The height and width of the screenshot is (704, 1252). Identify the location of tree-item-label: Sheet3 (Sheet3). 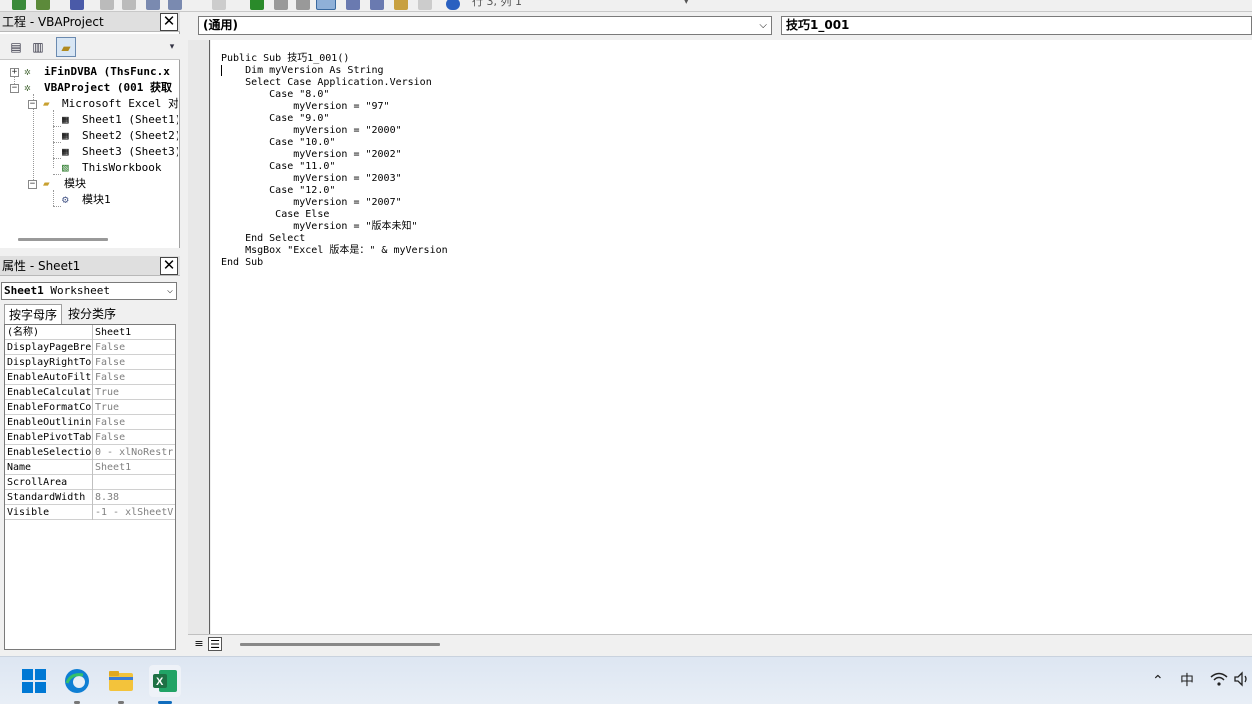
(130, 151).